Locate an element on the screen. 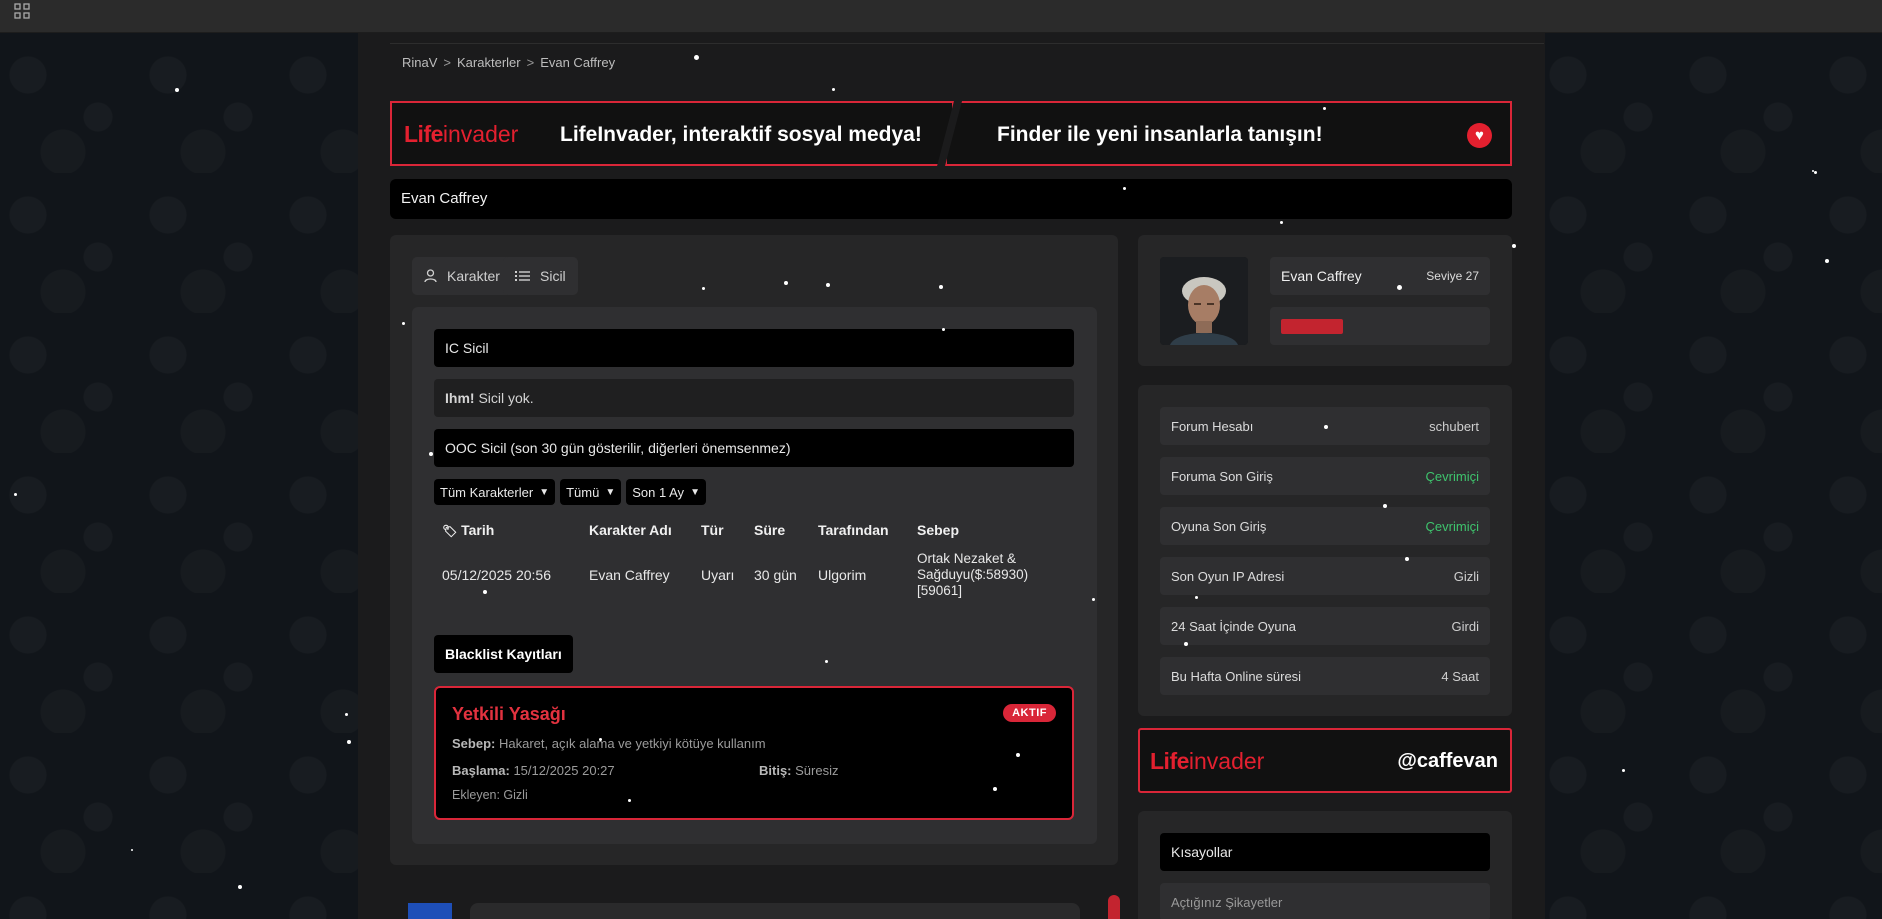  profile-name: Evan Caffrey is located at coordinates (1321, 276).